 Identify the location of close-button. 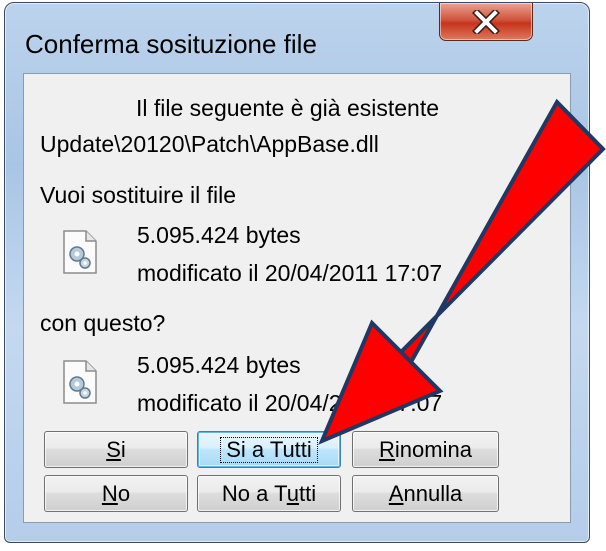
(486, 22).